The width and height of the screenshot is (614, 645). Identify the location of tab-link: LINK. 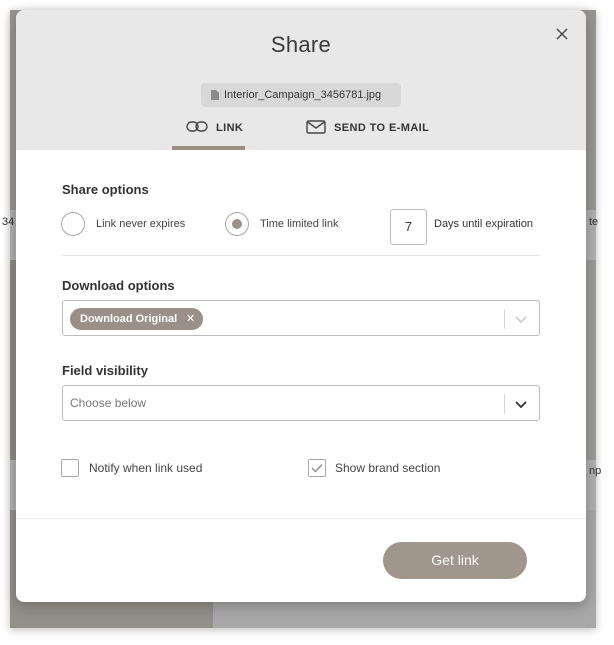
(208, 133).